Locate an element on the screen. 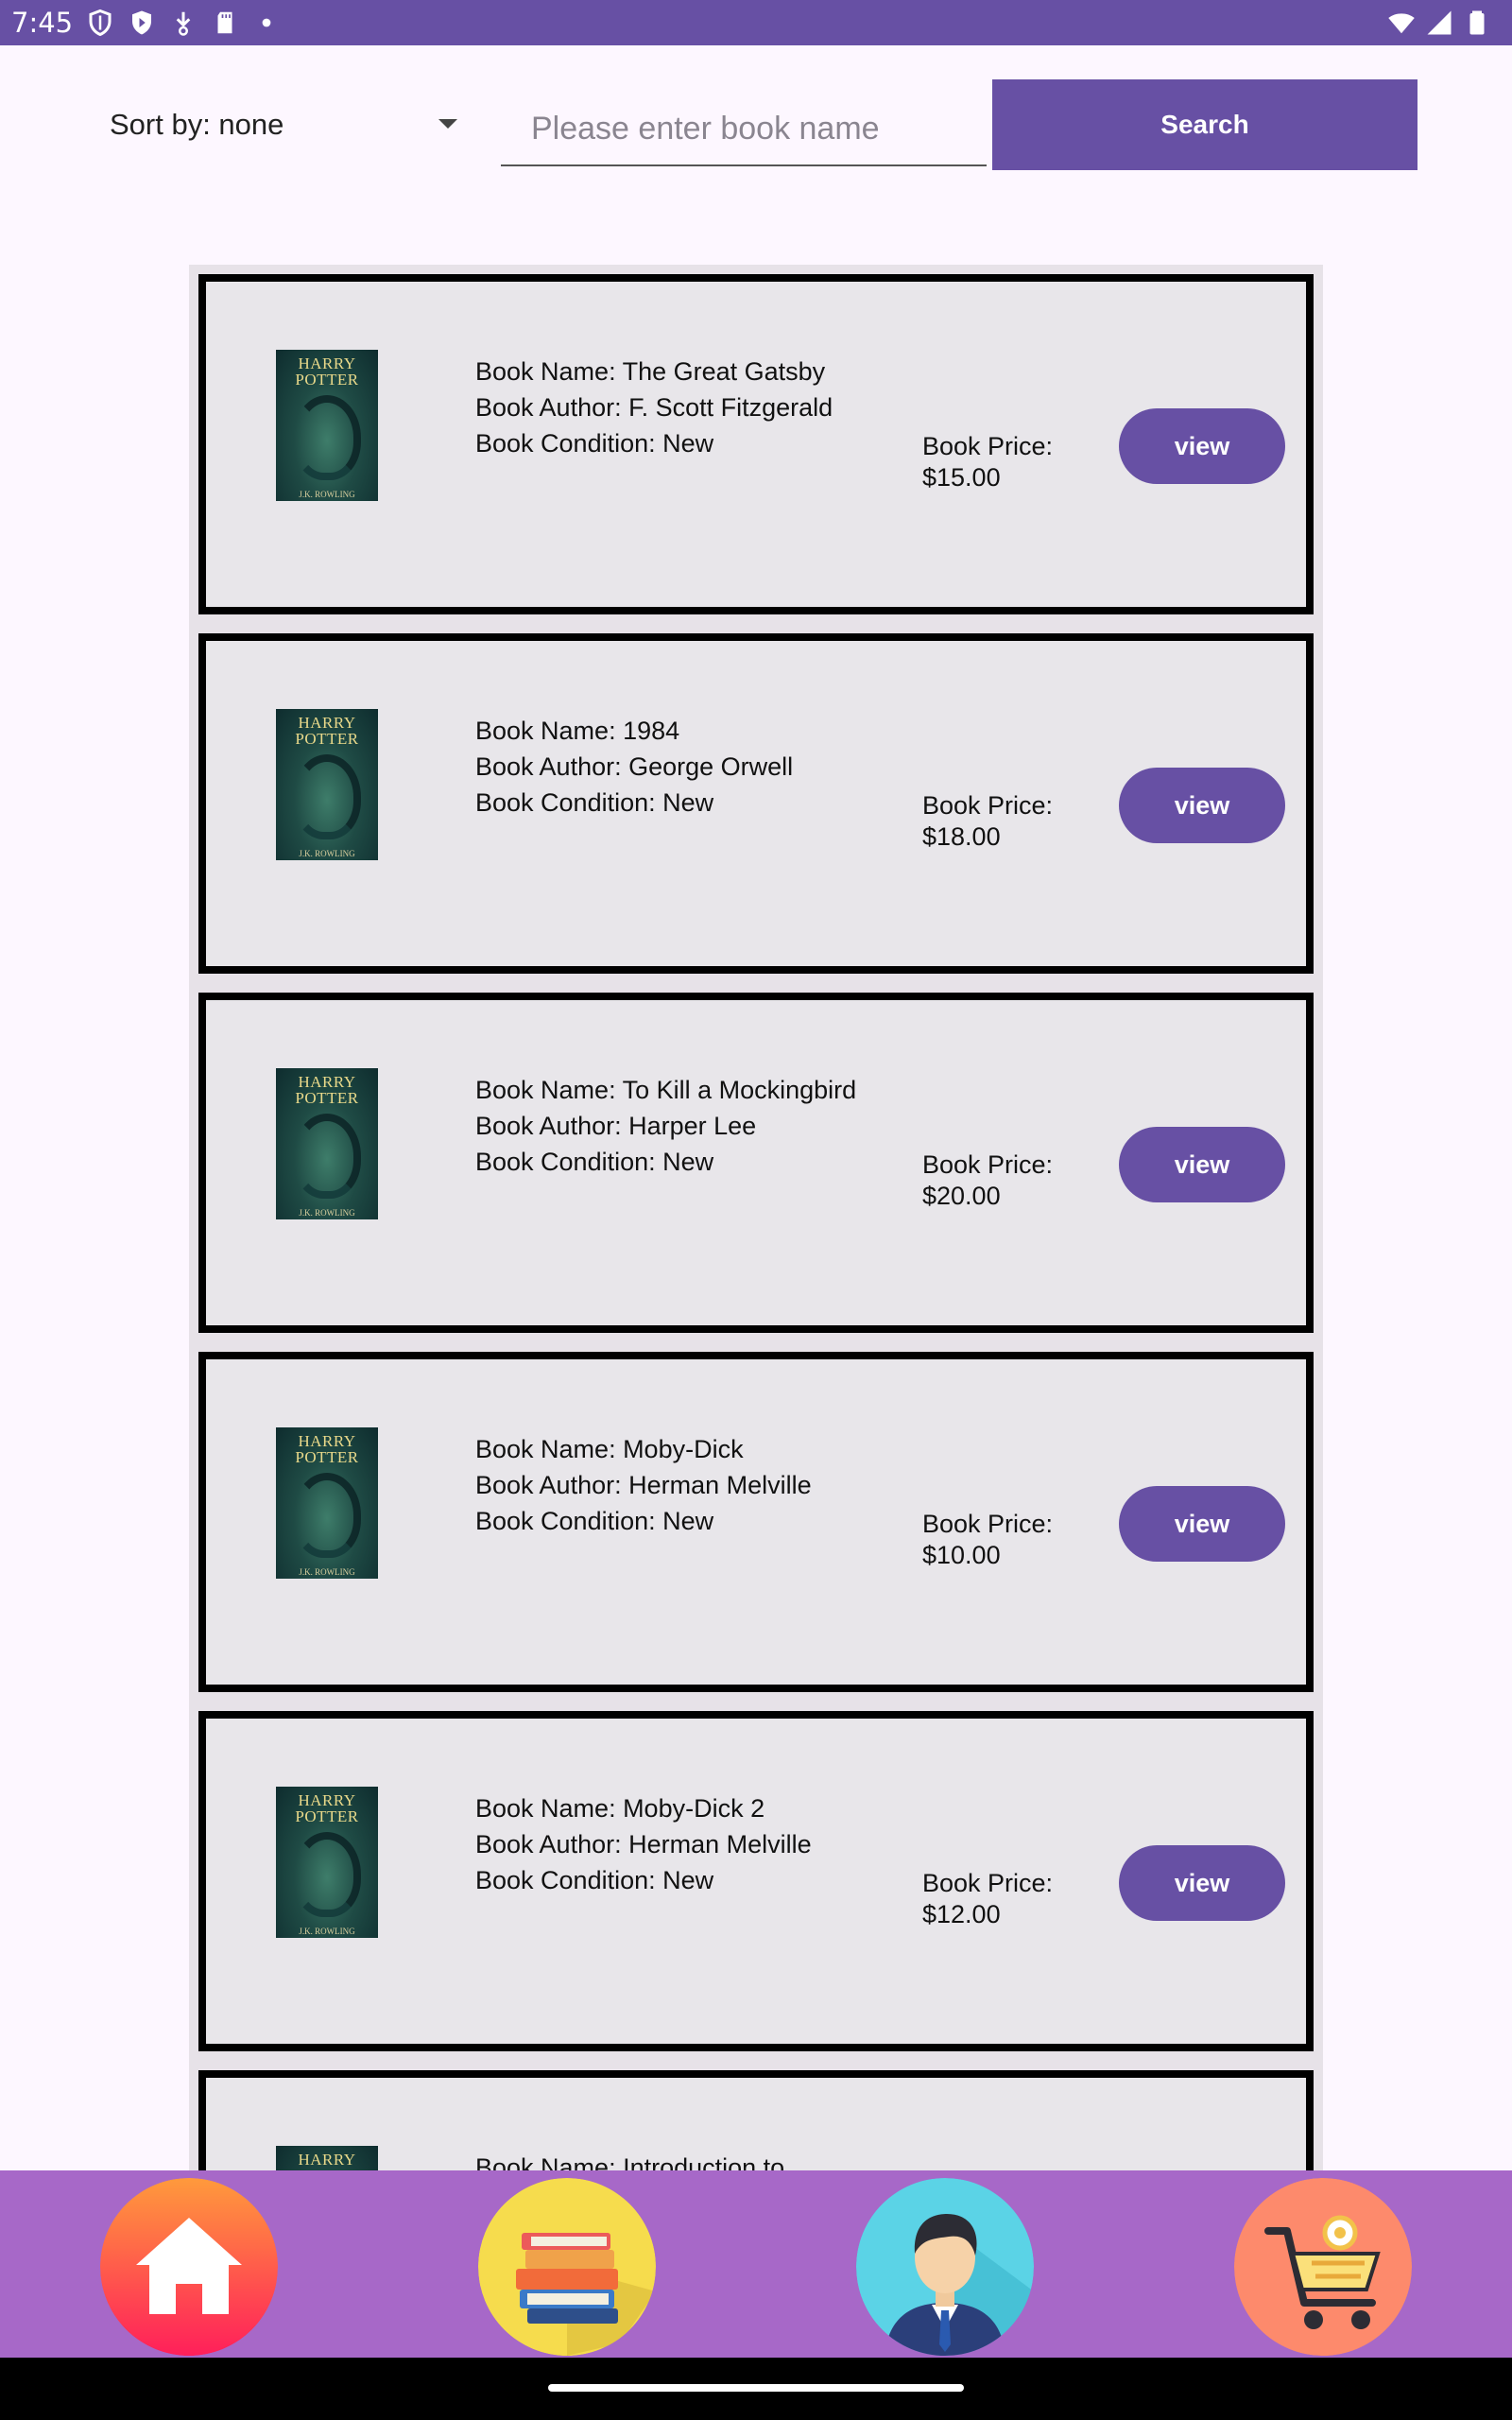 Image resolution: width=1512 pixels, height=2420 pixels. status-right is located at coordinates (1444, 23).